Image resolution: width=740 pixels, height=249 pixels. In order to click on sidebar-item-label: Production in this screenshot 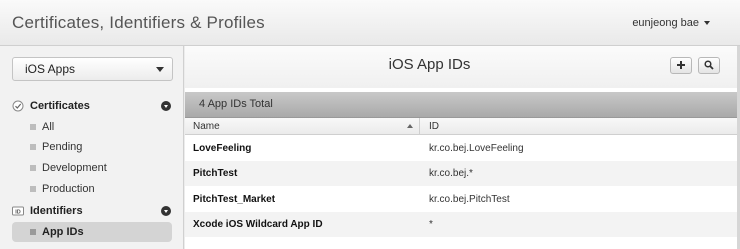, I will do `click(68, 189)`.